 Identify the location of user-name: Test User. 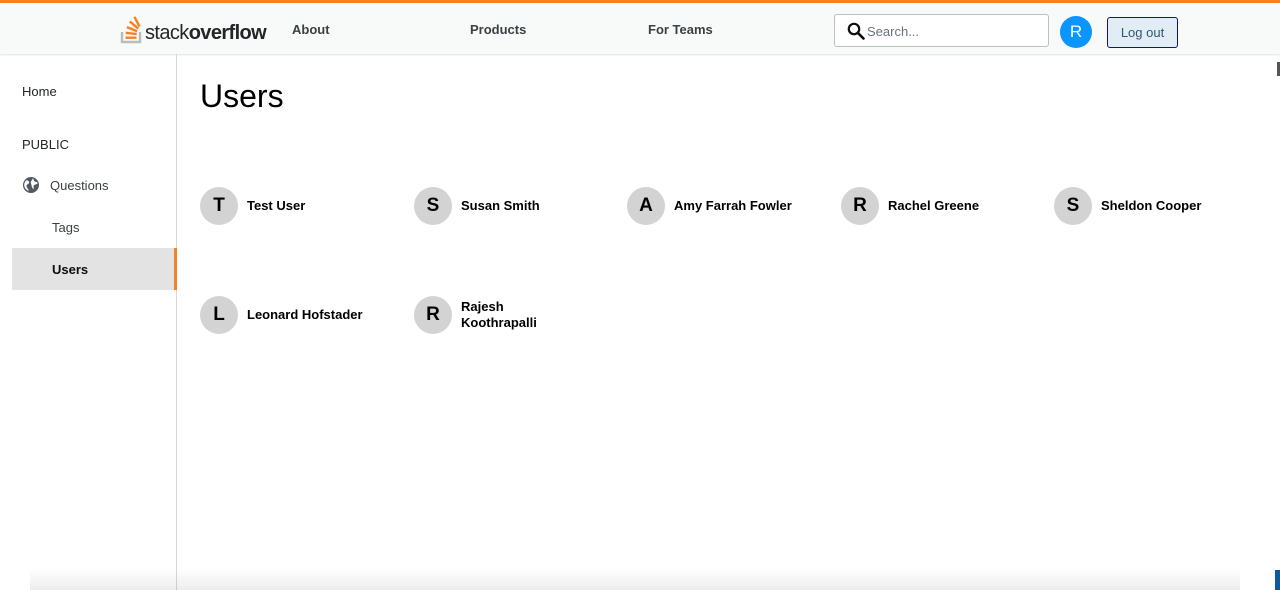
(276, 205).